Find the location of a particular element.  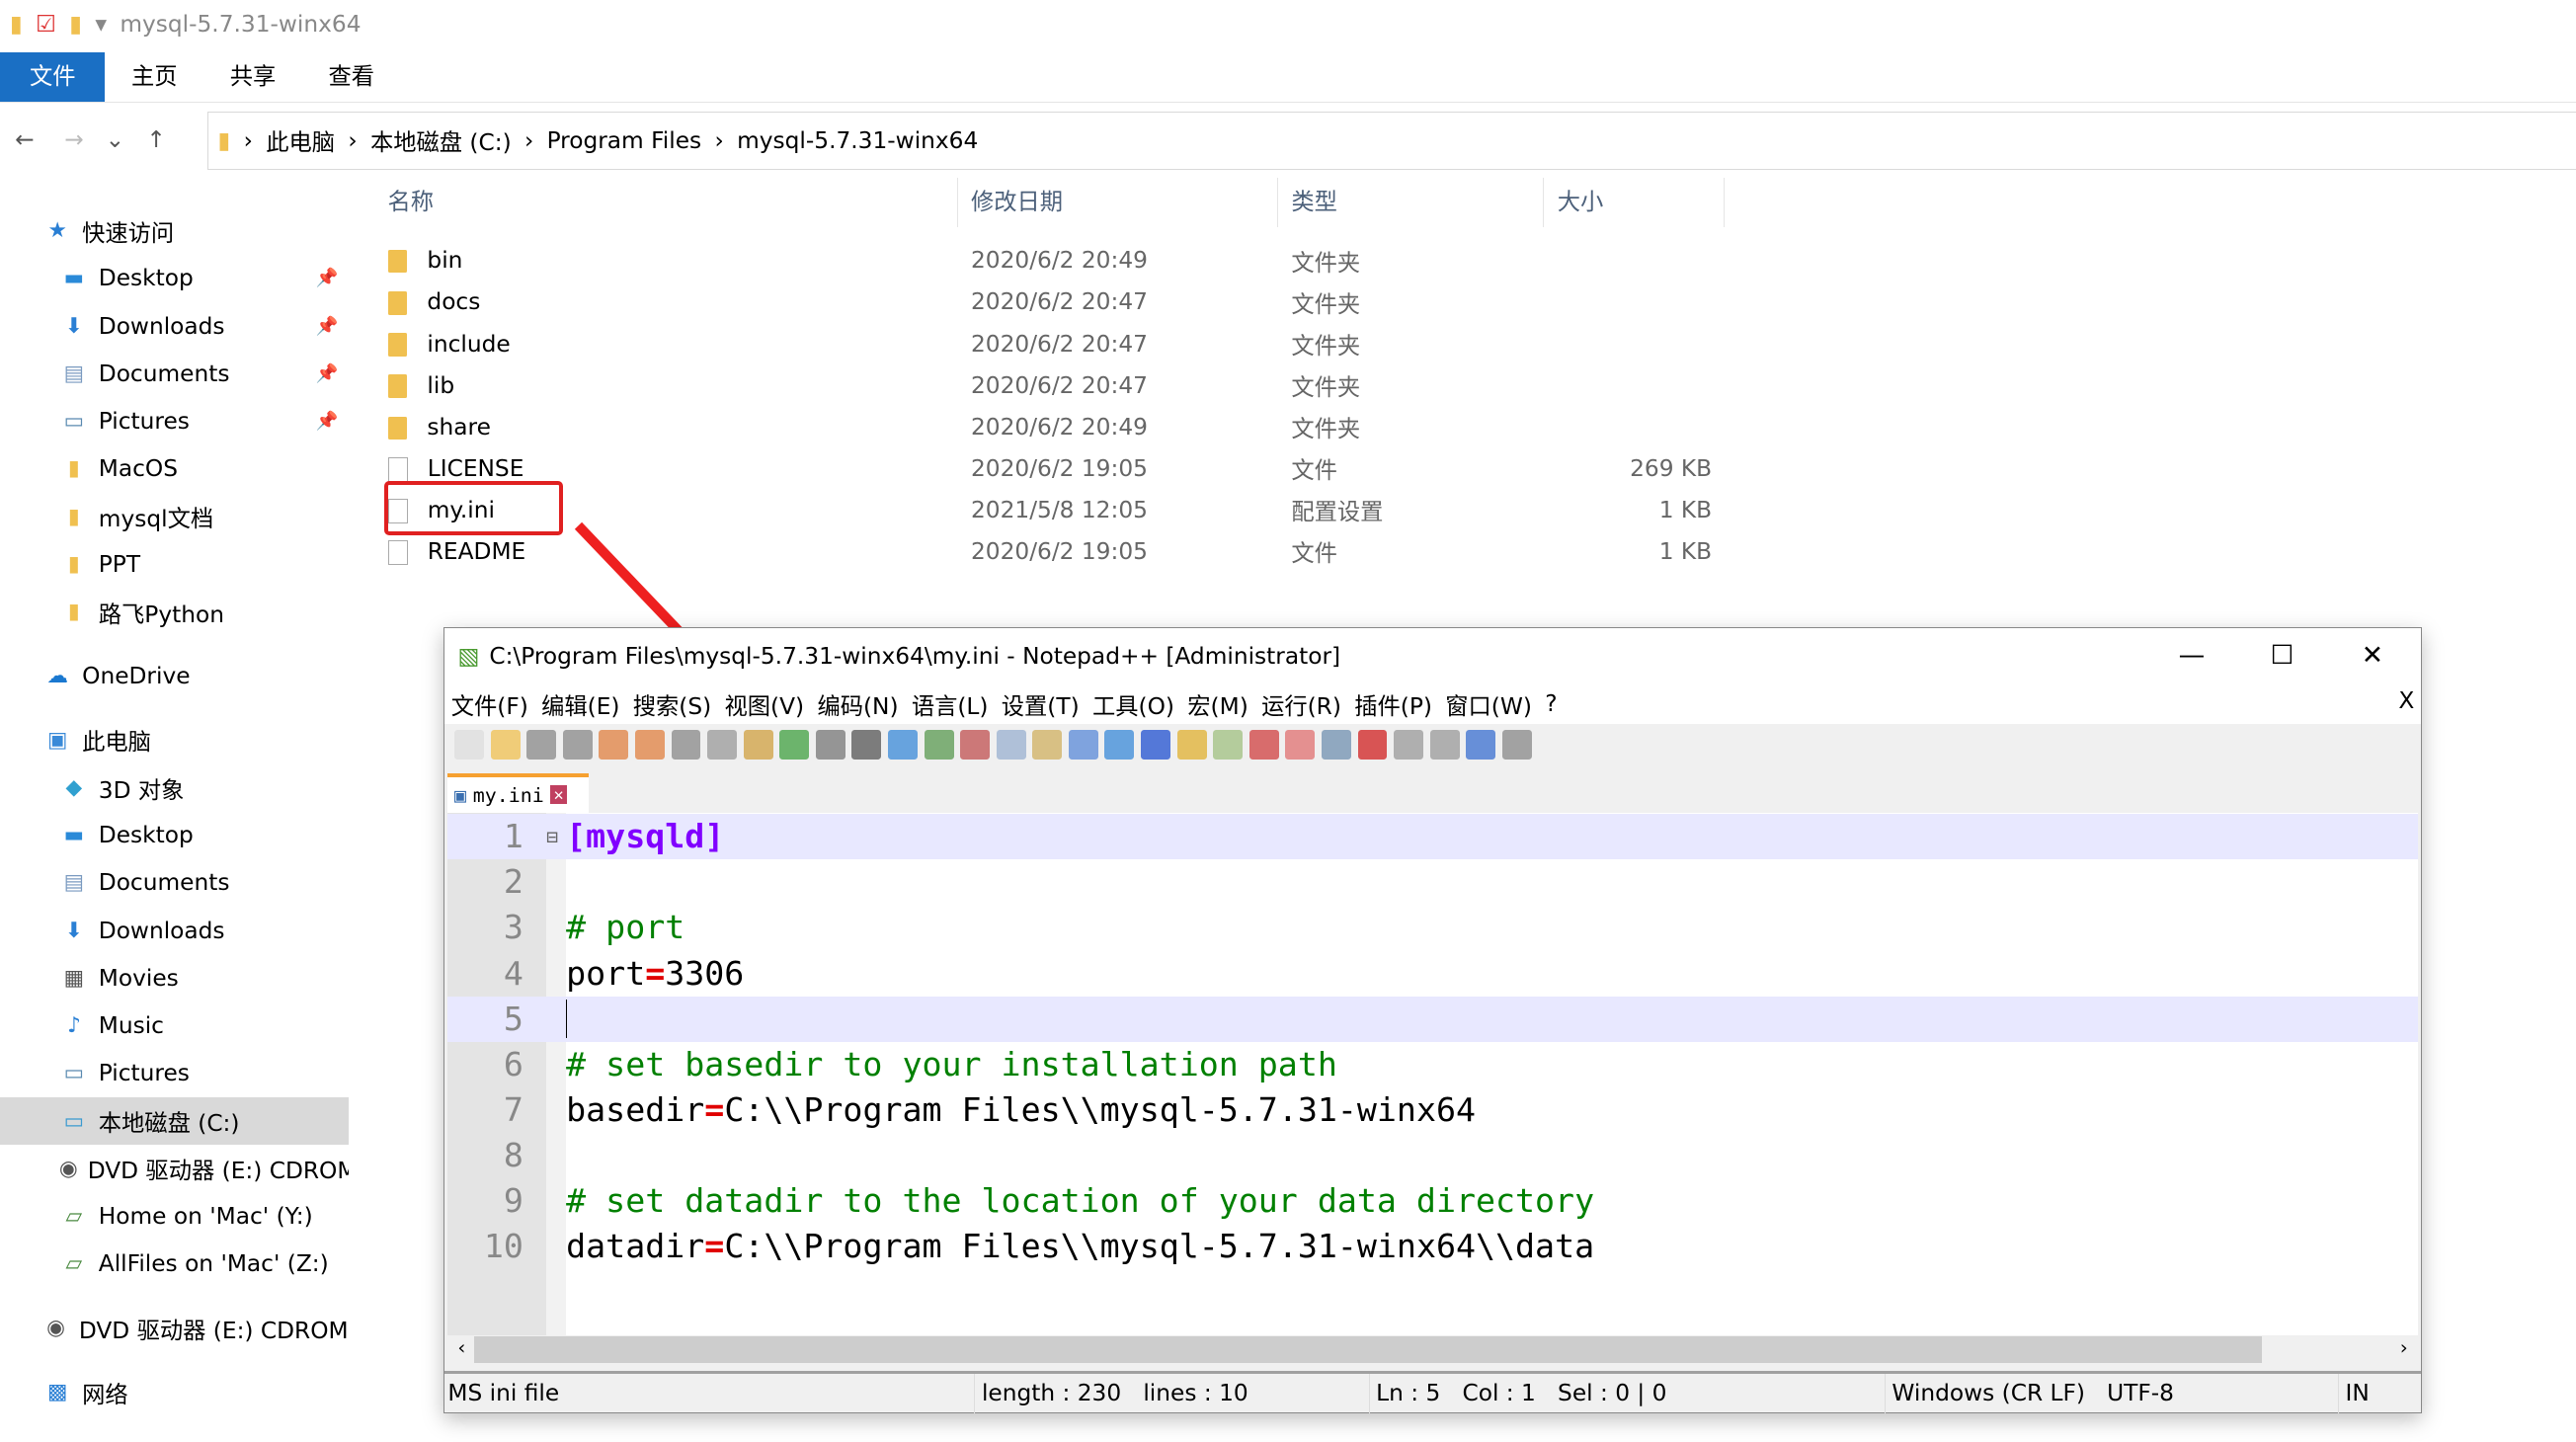

code-token: 3306 is located at coordinates (705, 973).